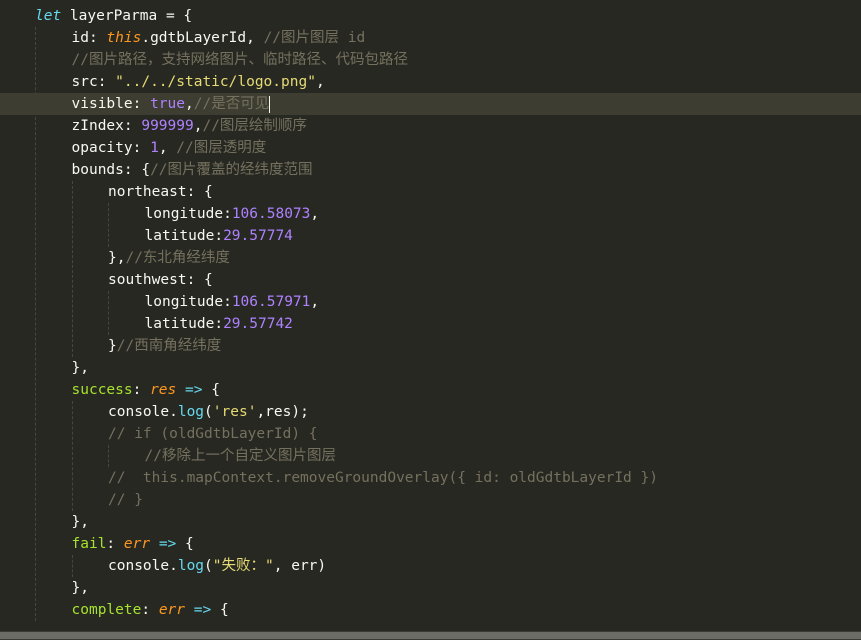 The width and height of the screenshot is (861, 640). Describe the element at coordinates (430, 566) in the screenshot. I see `code-line: console.log("失败：", err)` at that location.